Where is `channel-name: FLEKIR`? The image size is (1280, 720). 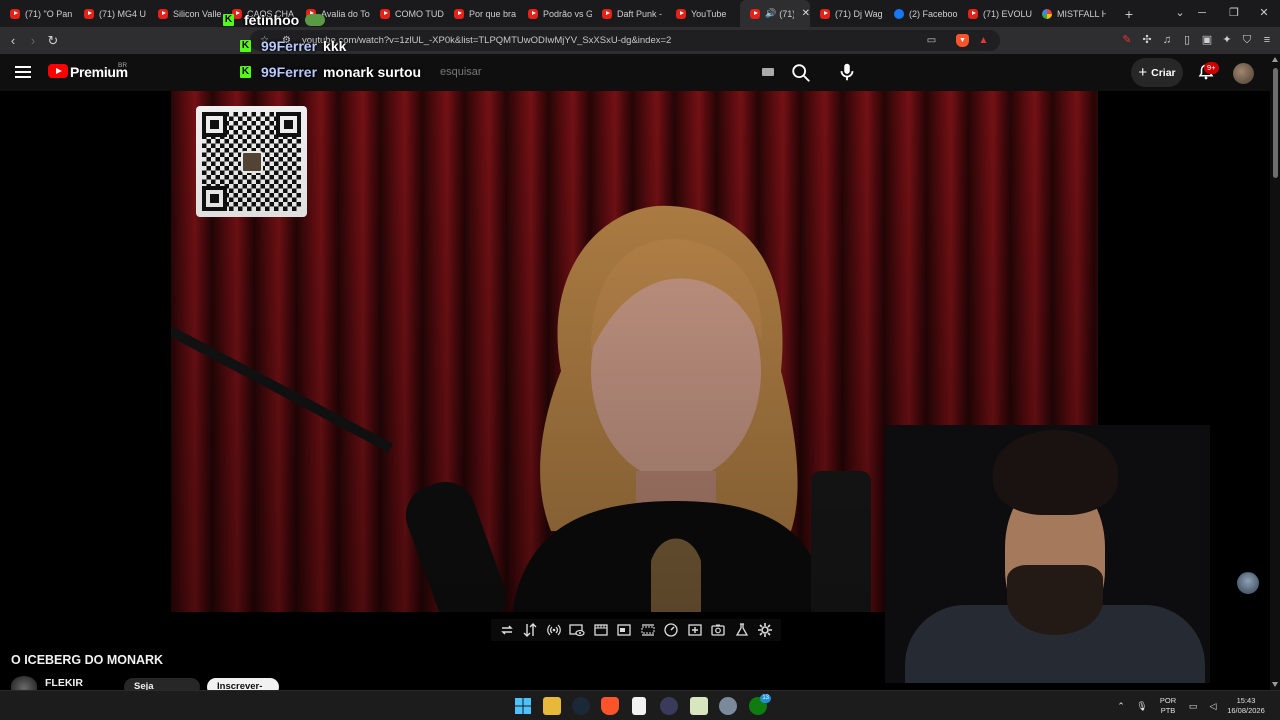 channel-name: FLEKIR is located at coordinates (64, 683).